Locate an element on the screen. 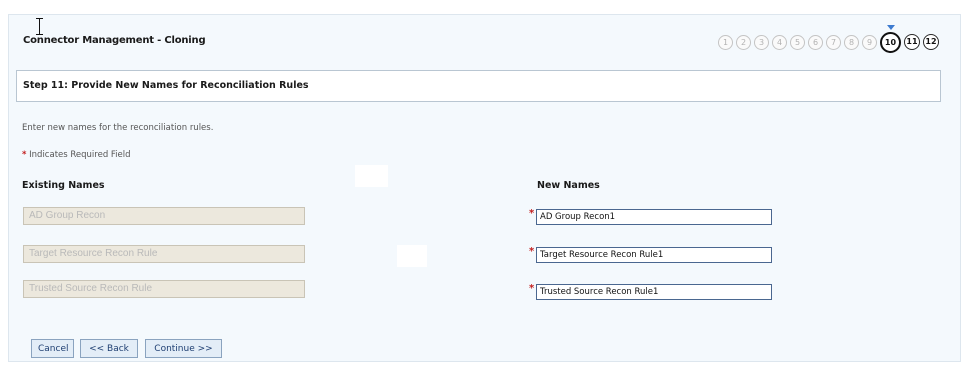 Image resolution: width=964 pixels, height=369 pixels. step-2: 2 is located at coordinates (743, 42).